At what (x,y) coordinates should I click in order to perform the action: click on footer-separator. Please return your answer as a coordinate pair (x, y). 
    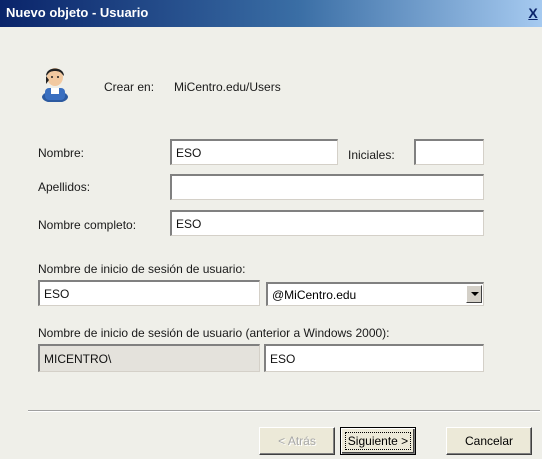
    Looking at the image, I should click on (284, 411).